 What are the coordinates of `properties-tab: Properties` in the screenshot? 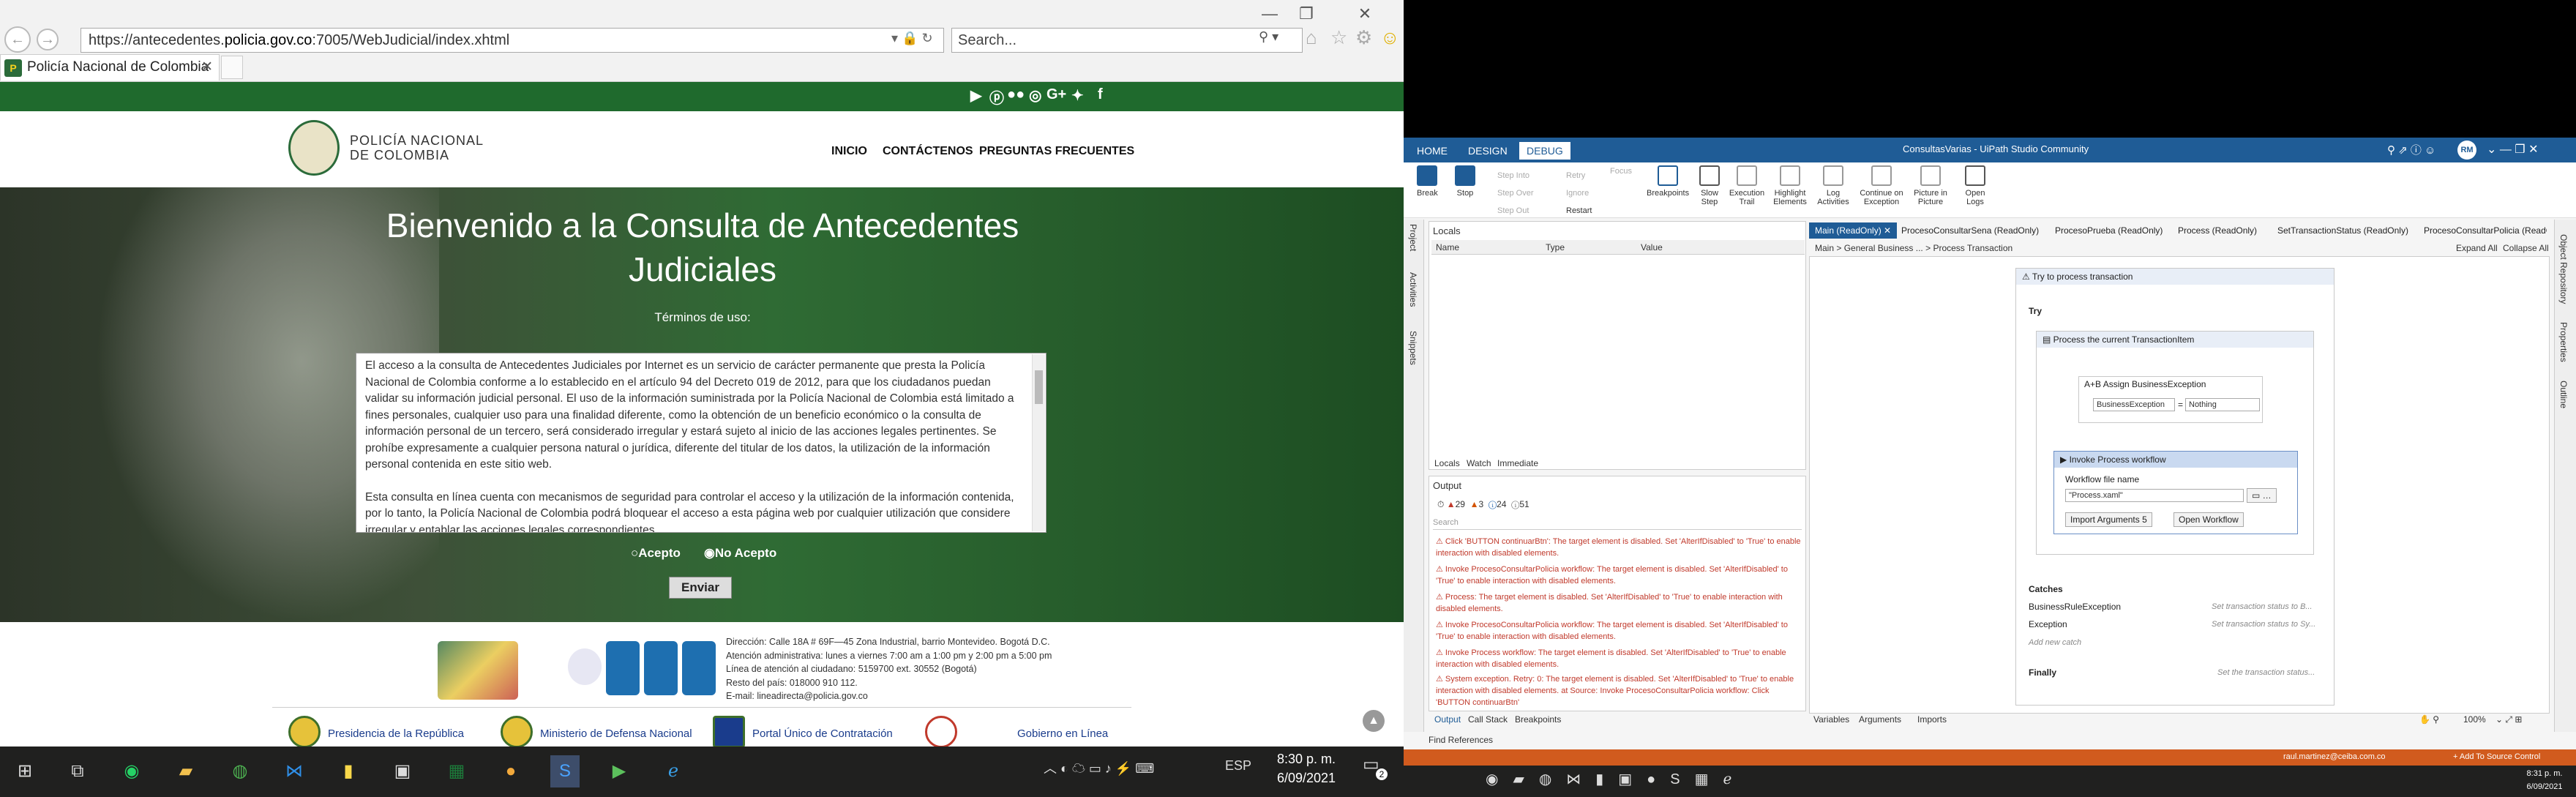 It's located at (2563, 342).